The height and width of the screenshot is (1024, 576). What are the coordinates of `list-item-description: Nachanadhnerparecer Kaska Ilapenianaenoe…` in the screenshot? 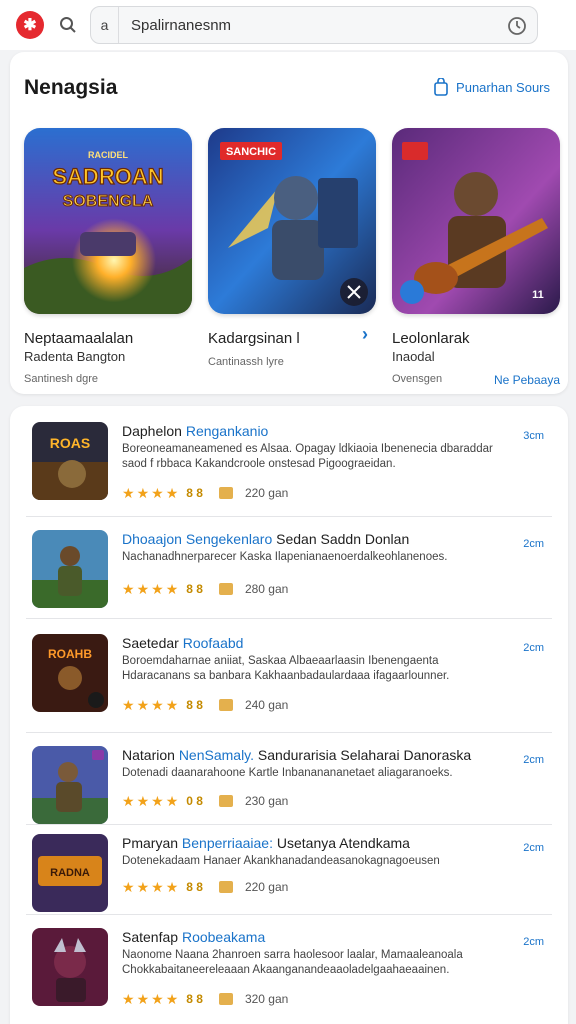 It's located at (285, 557).